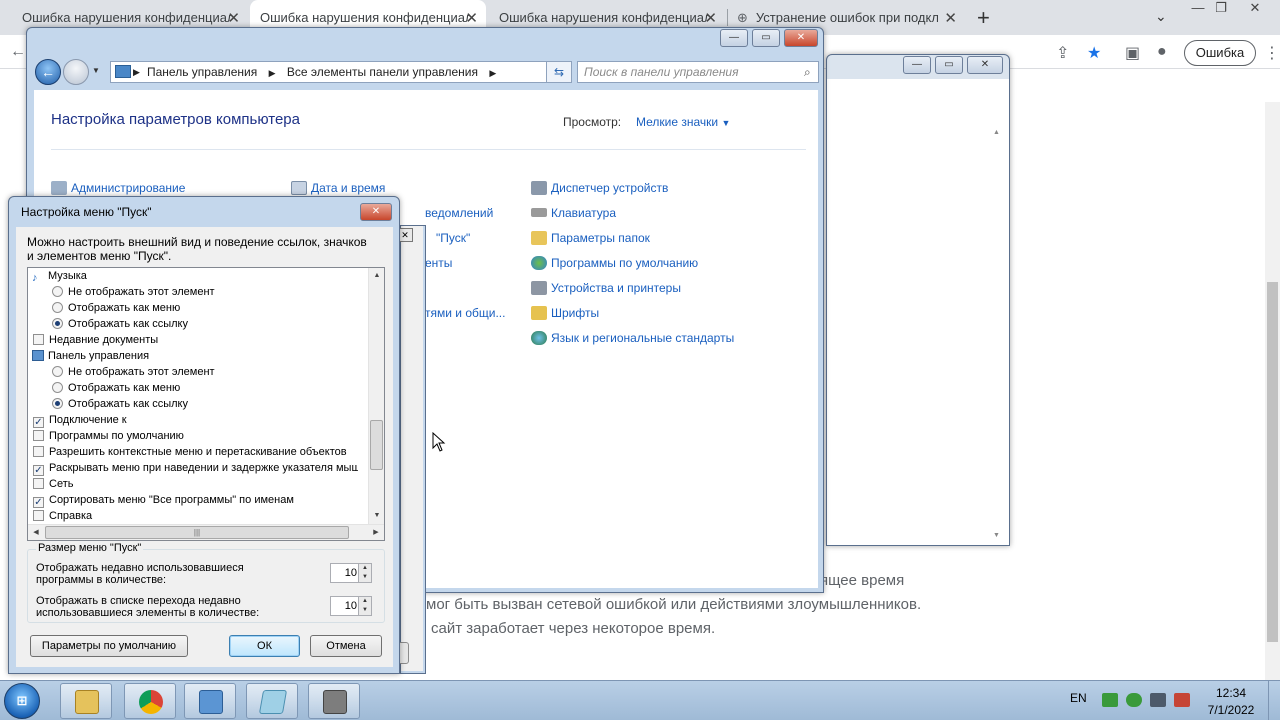 The width and height of the screenshot is (1280, 720). What do you see at coordinates (382, 72) in the screenshot?
I see `breadcrumb-item: Все элементы панели управления` at bounding box center [382, 72].